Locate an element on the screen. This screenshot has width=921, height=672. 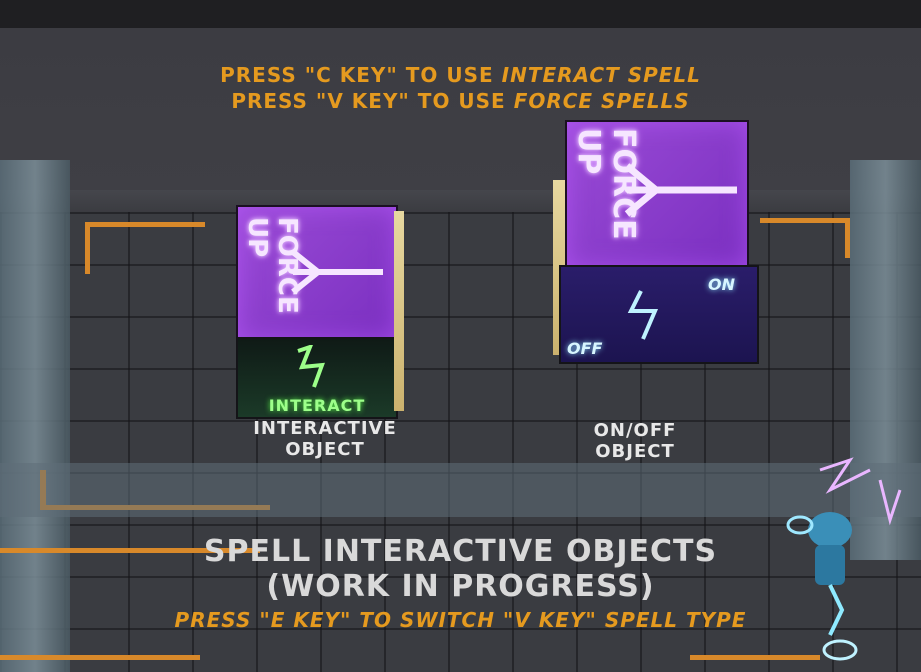
hint-interact-spell: PRESS "C KEY" TO USE INTERACT SPELL is located at coordinates (460, 75).